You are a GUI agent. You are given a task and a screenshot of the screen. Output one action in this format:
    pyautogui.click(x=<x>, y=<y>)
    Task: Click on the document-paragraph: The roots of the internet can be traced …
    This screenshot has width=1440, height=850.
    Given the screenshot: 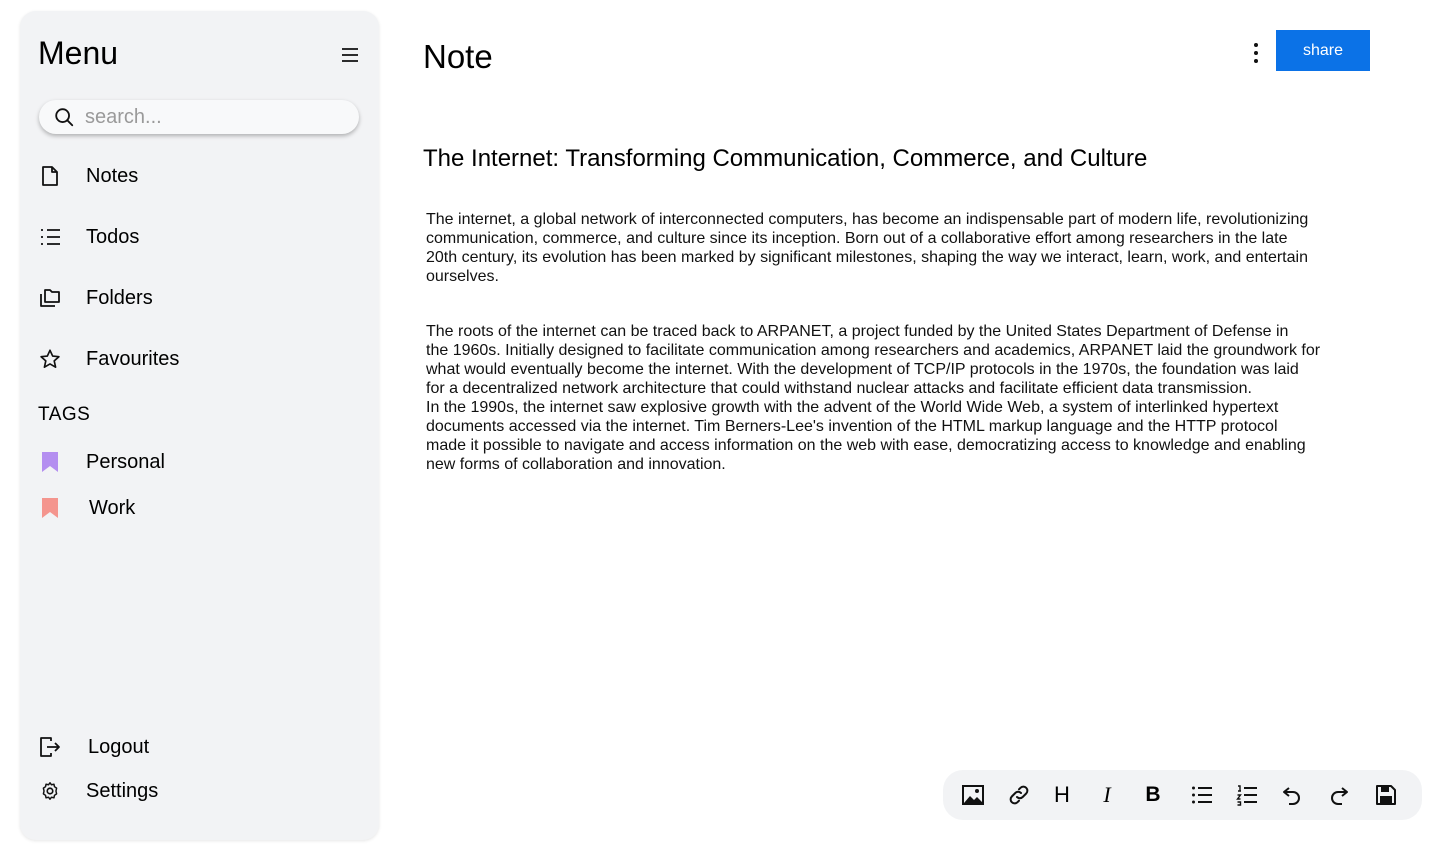 What is the action you would take?
    pyautogui.click(x=906, y=398)
    